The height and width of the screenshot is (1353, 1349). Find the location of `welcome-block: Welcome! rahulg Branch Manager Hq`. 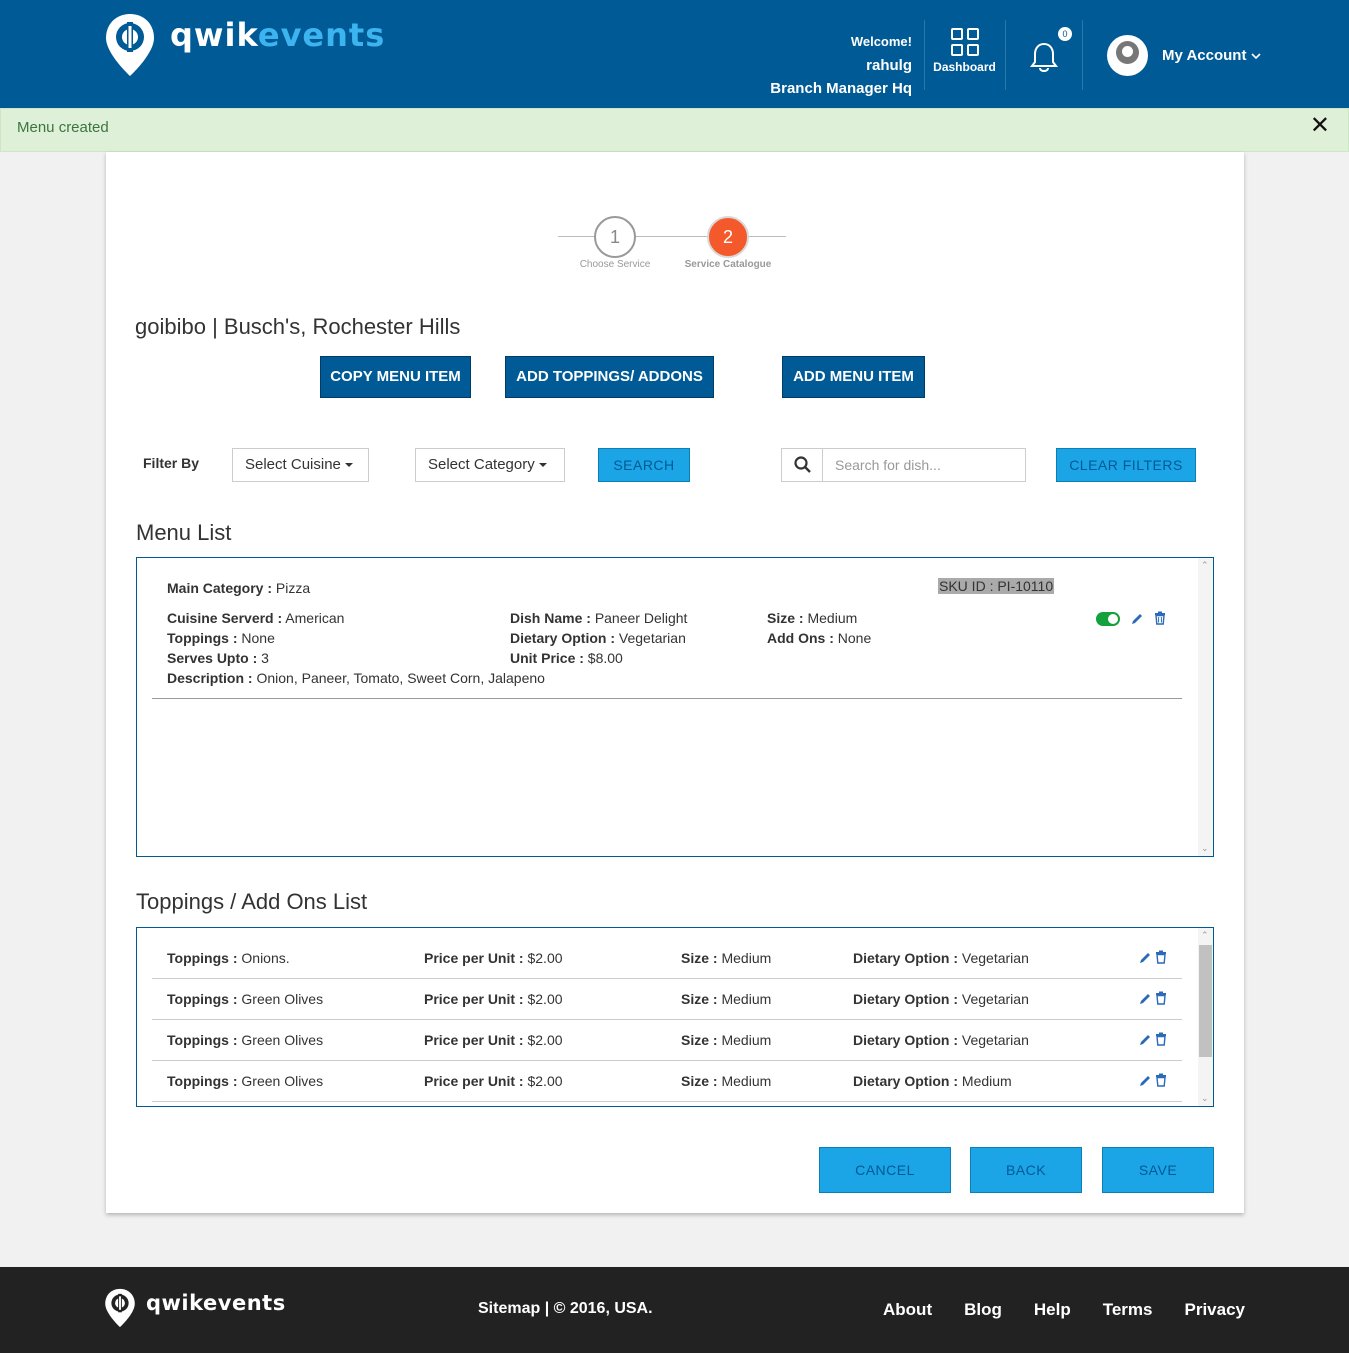

welcome-block: Welcome! rahulg Branch Manager Hq is located at coordinates (841, 65).